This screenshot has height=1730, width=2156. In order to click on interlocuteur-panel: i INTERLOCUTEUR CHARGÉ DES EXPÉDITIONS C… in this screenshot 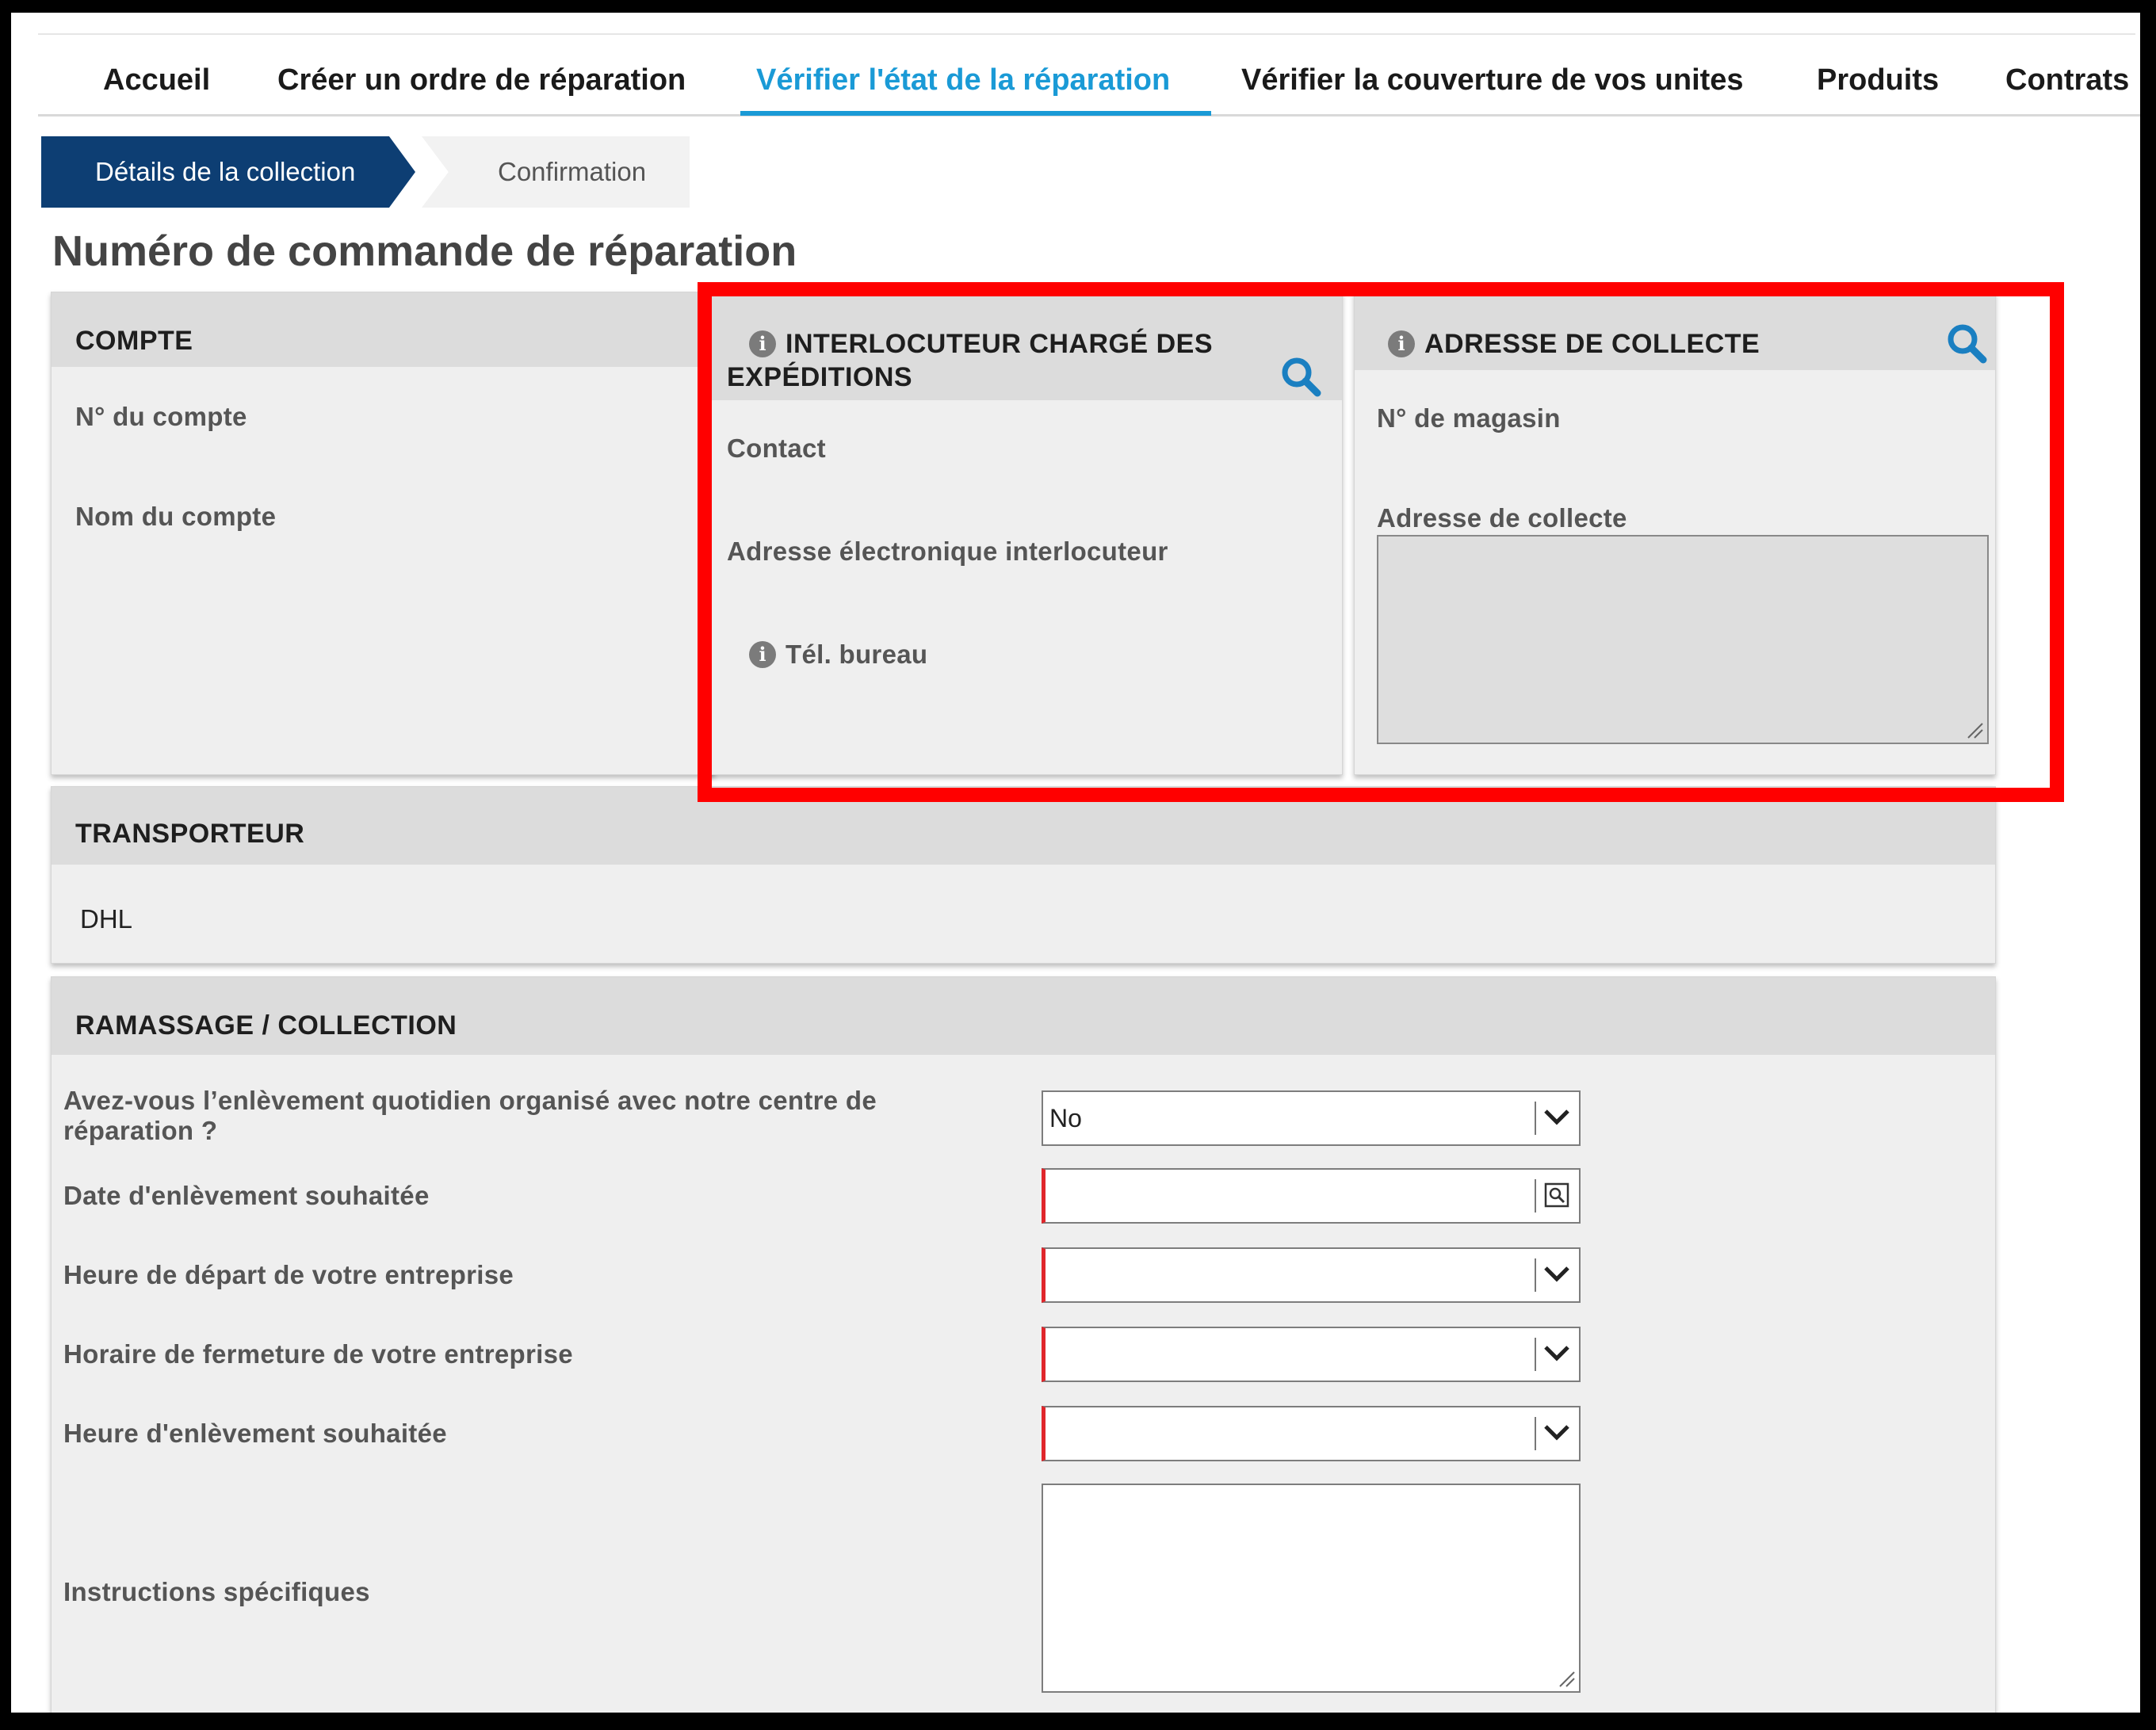, I will do `click(1022, 534)`.